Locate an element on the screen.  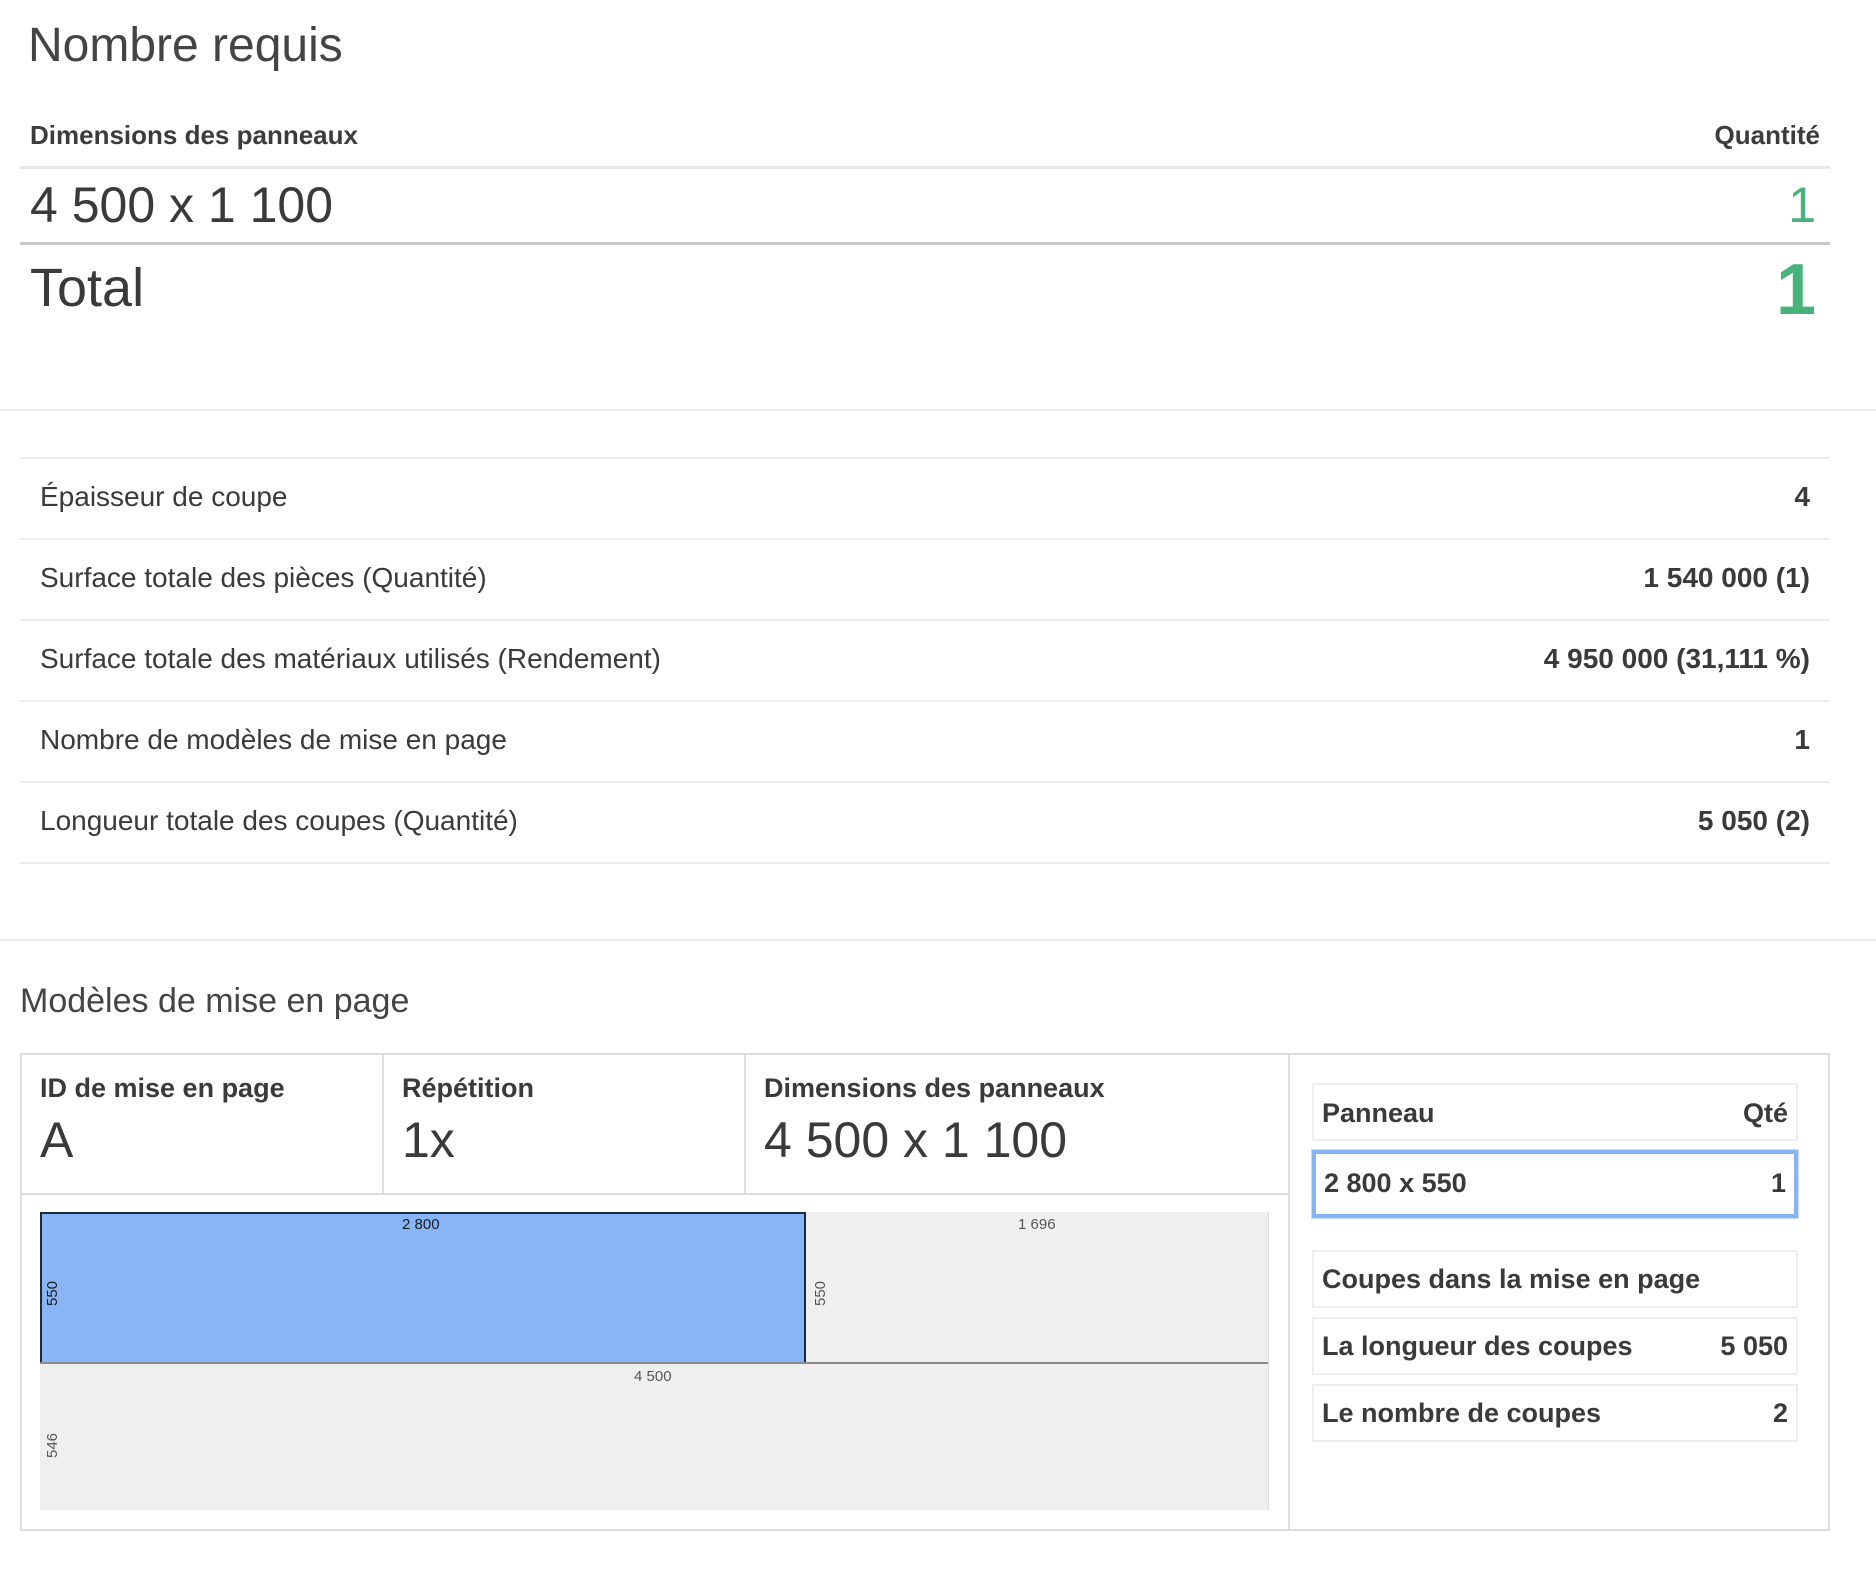
layout-id-label: ID de mise en page is located at coordinates (162, 1088).